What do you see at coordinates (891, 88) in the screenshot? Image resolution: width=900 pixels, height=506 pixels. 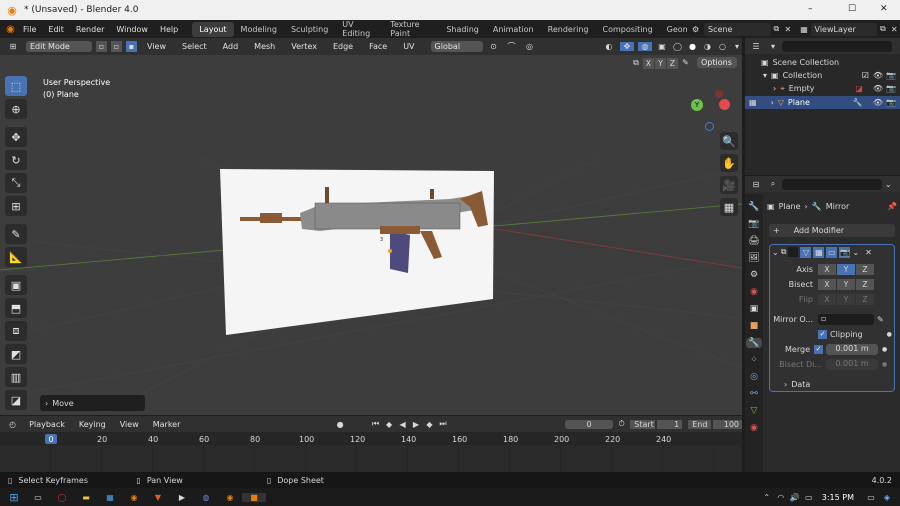 I see `empty-camera-icon: 📷` at bounding box center [891, 88].